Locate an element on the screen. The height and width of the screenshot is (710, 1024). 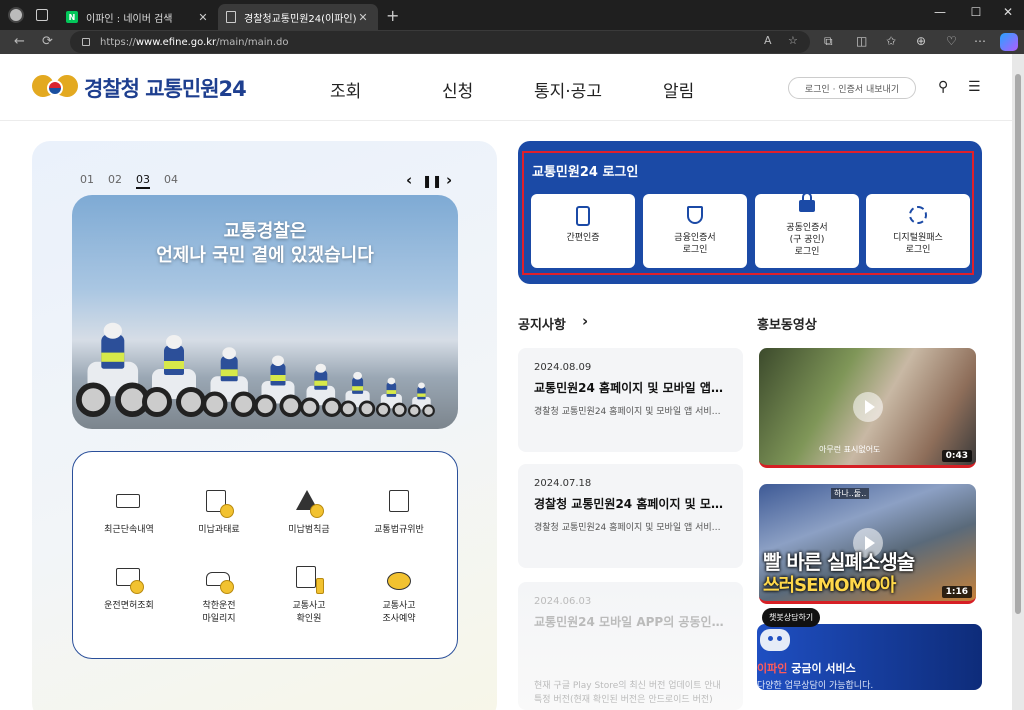
joint-cert-button: 공동인증서 (구 공인) 로그인 is located at coordinates (807, 230).